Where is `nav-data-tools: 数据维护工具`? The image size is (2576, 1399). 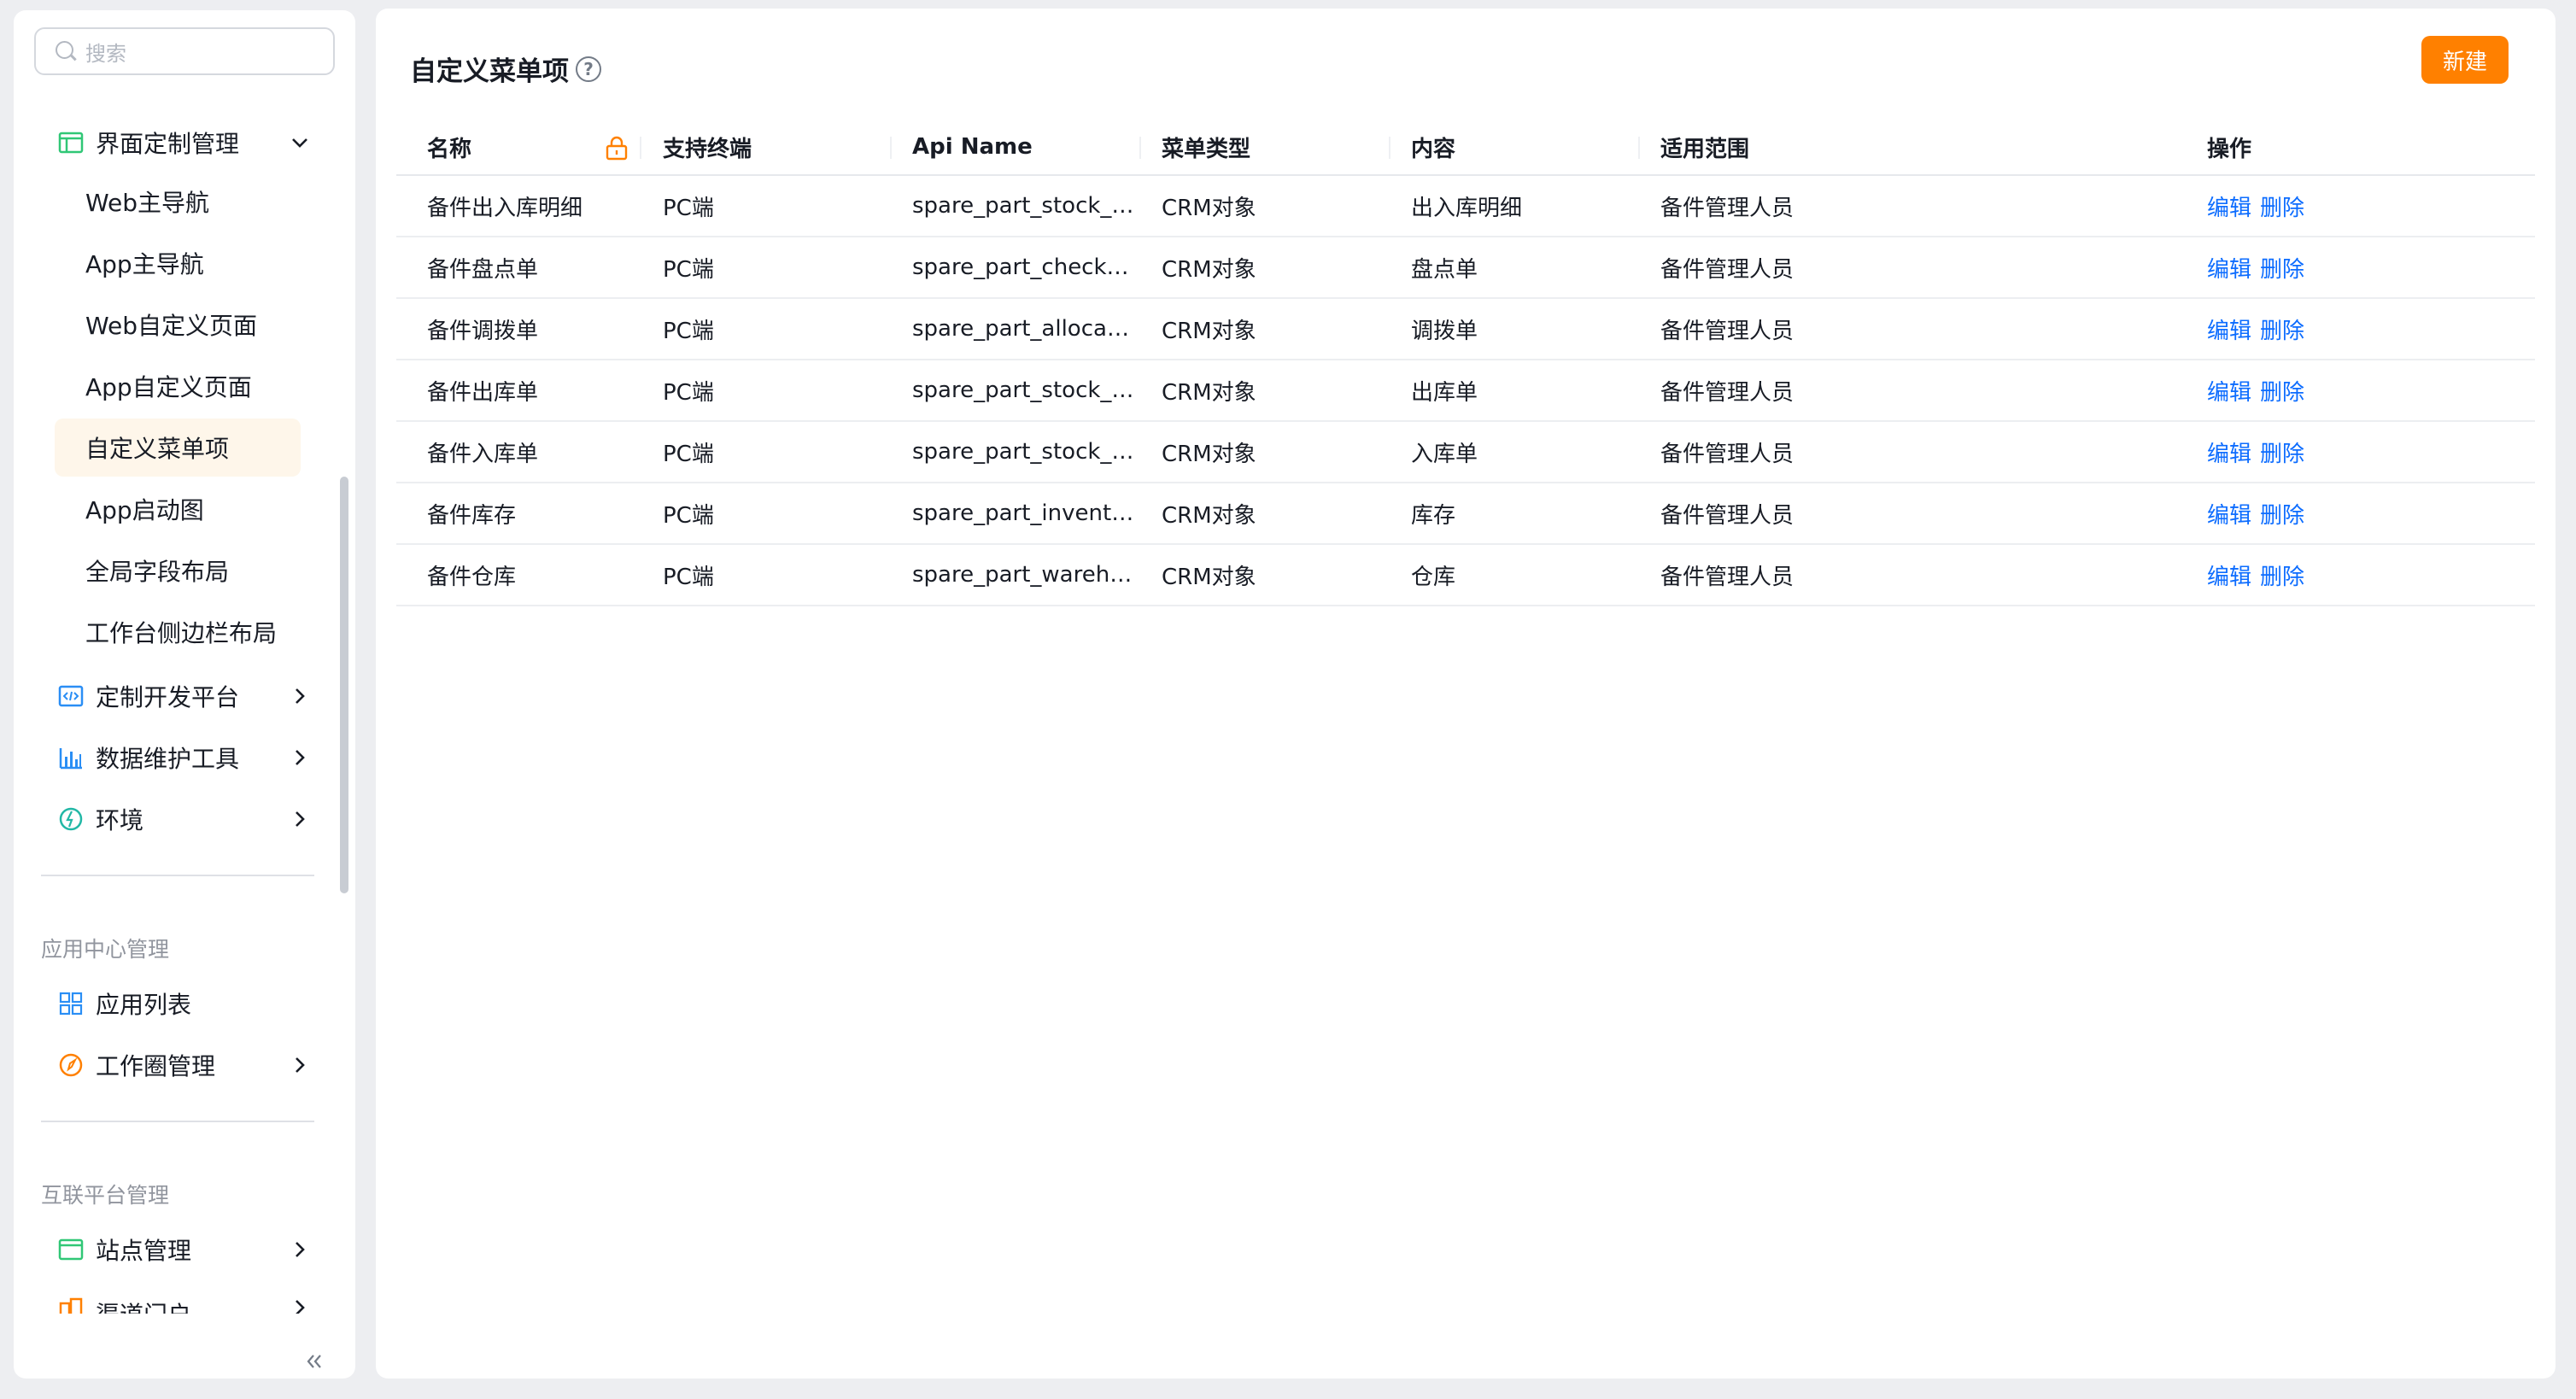 nav-data-tools: 数据维护工具 is located at coordinates (177, 758).